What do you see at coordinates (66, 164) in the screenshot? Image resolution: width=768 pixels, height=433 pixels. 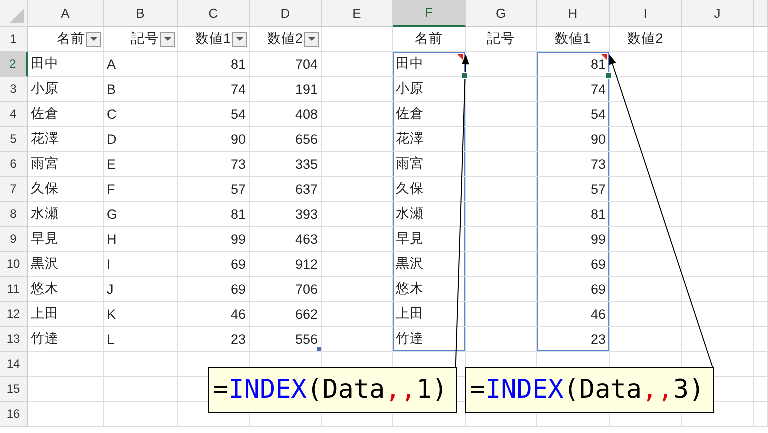 I see `table-cell: 雨宮` at bounding box center [66, 164].